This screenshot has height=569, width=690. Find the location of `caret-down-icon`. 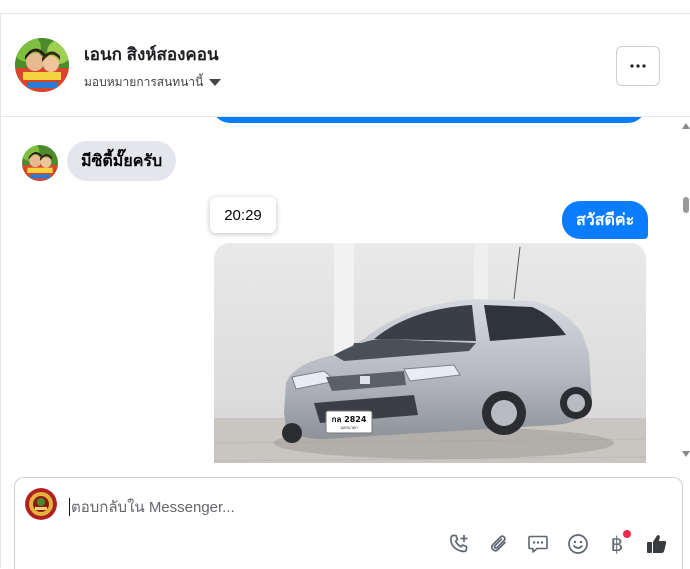

caret-down-icon is located at coordinates (215, 82).